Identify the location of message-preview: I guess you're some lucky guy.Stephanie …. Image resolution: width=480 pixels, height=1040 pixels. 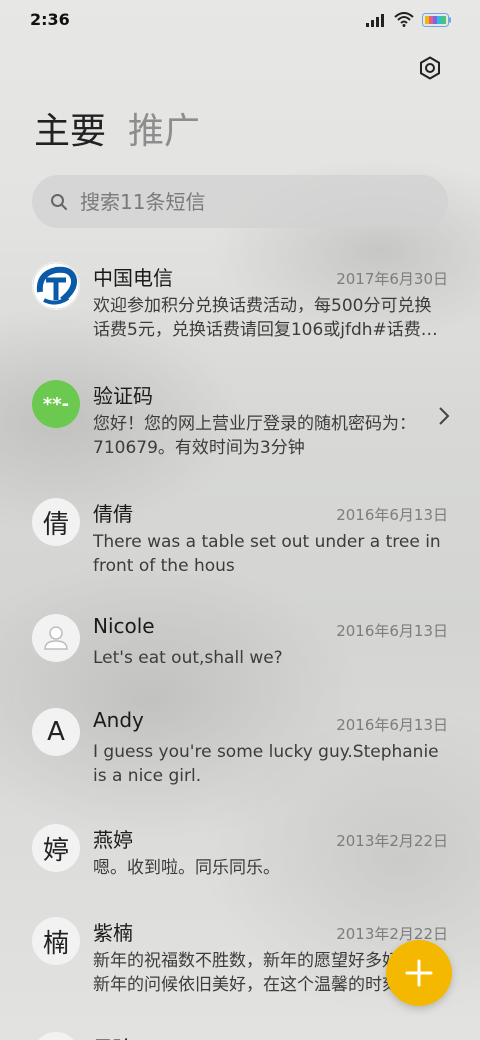
(266, 764).